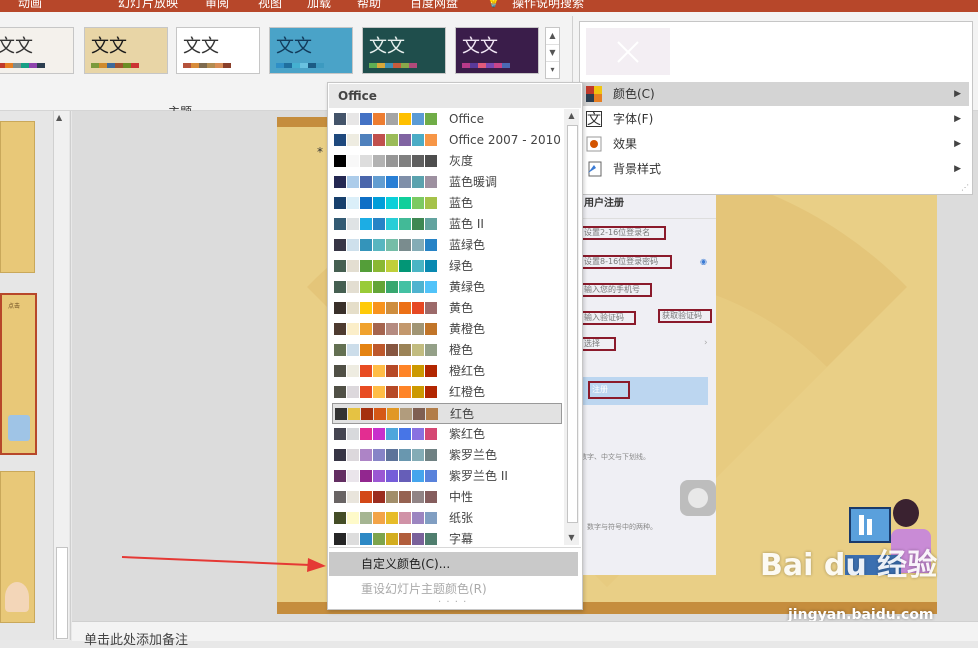  I want to click on color-scheme-label: 红色, so click(462, 414).